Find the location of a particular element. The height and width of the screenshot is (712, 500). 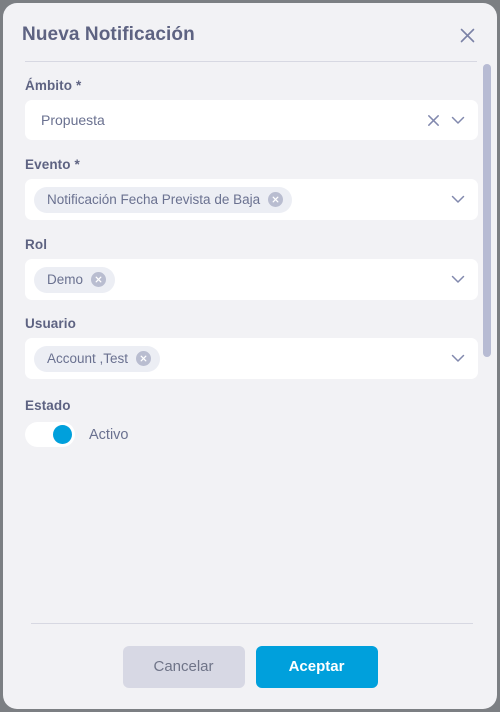

estado-toggle-label: Activo is located at coordinates (109, 434).